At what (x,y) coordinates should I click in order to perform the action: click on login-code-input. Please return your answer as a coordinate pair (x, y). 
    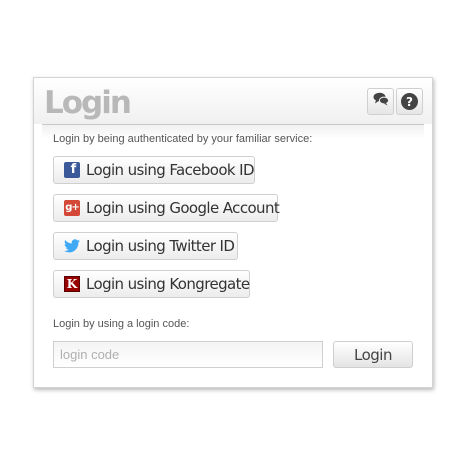
    Looking at the image, I should click on (188, 354).